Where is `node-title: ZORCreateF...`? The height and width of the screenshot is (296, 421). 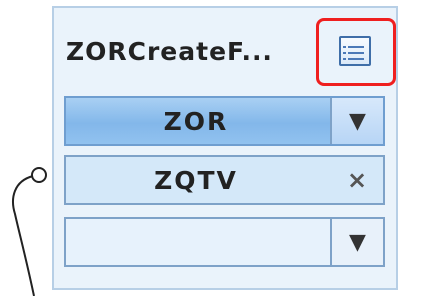 node-title: ZORCreateF... is located at coordinates (169, 51).